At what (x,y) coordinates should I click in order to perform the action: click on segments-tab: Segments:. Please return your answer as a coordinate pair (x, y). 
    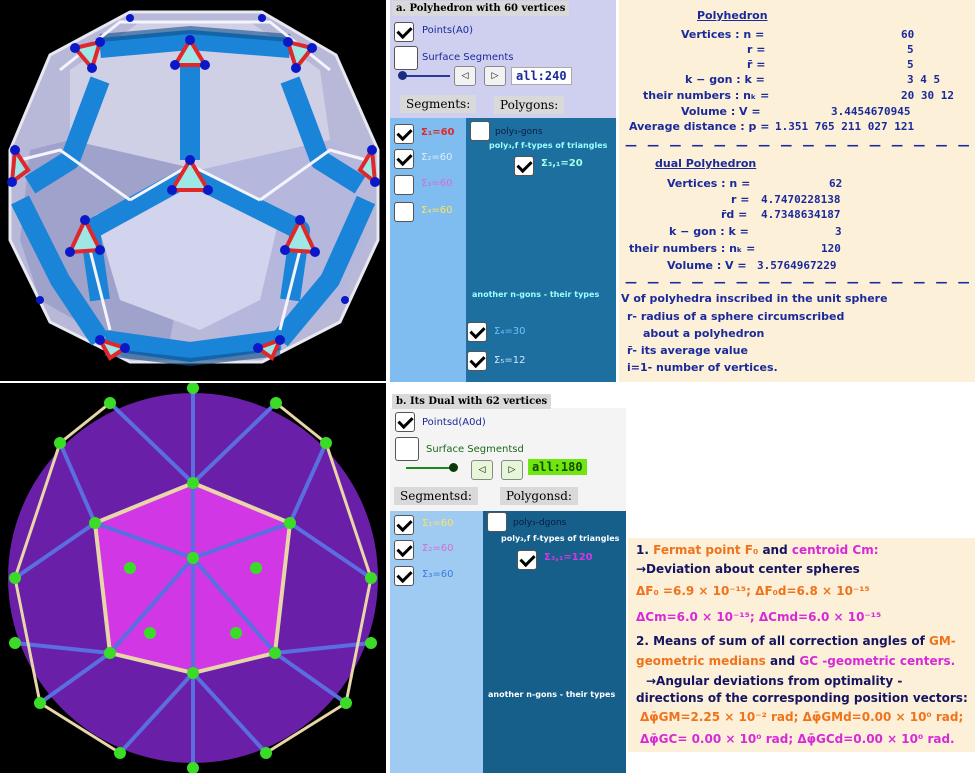
    Looking at the image, I should click on (438, 104).